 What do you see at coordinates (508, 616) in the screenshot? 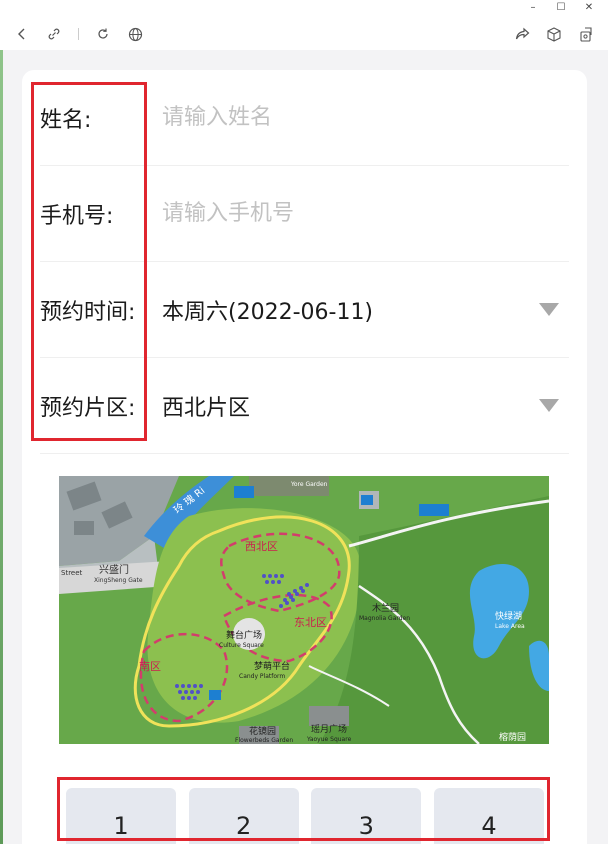
I see `map-label-lake: 快绿湖` at bounding box center [508, 616].